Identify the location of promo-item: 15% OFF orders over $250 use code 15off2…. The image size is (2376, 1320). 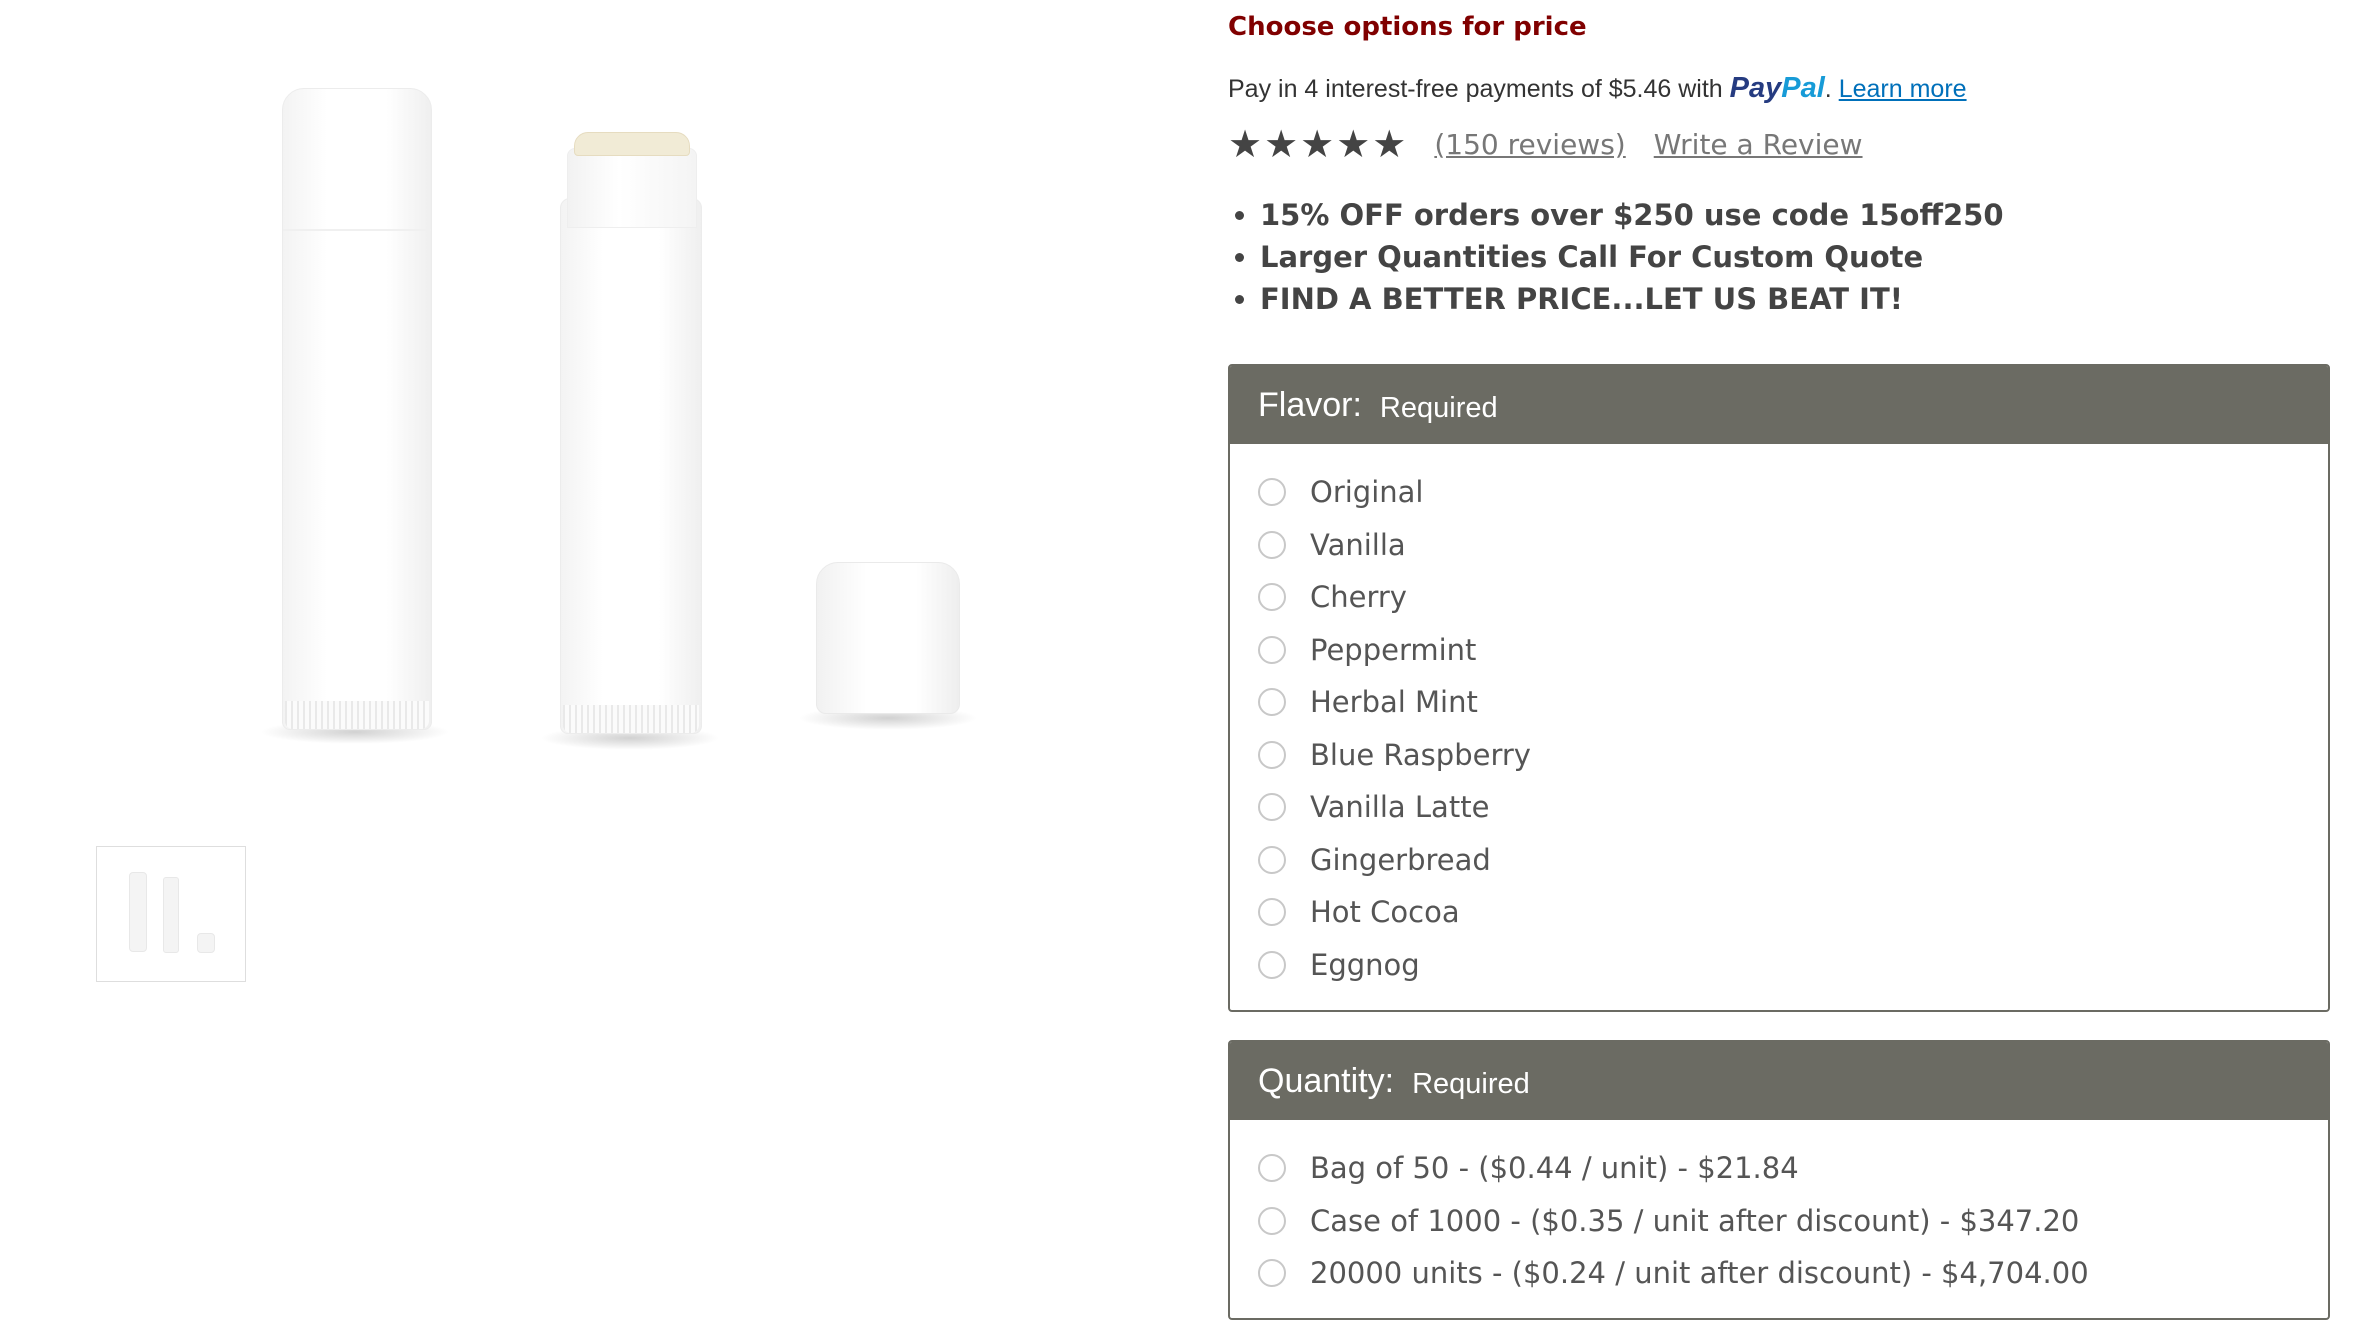
(1632, 215).